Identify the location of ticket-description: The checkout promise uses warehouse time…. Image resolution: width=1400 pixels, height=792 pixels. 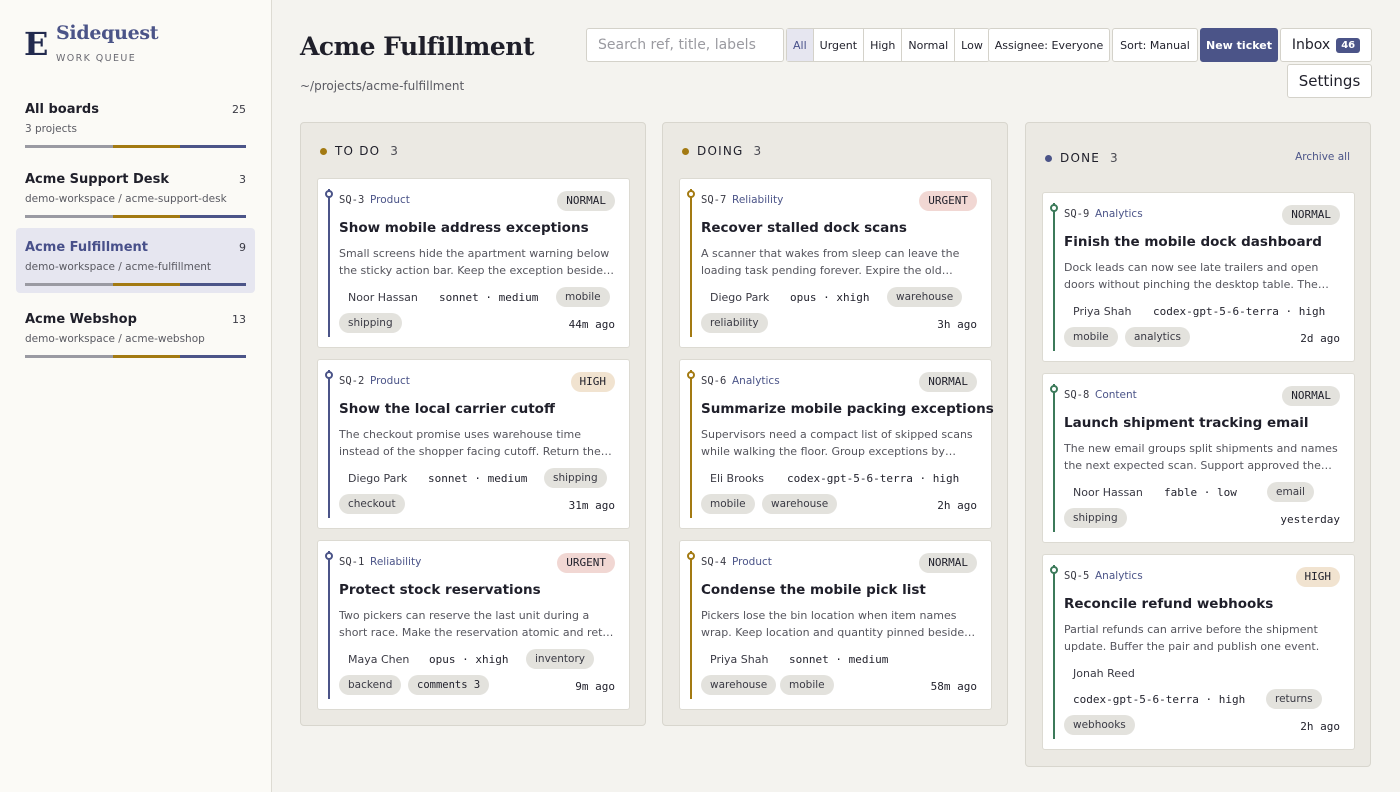
(470, 443).